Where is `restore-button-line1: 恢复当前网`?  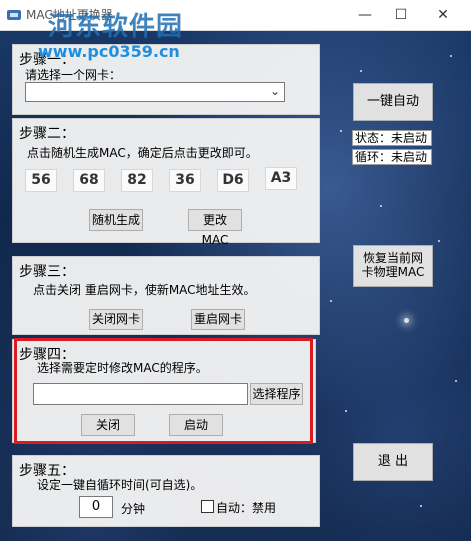
restore-button-line1: 恢复当前网 is located at coordinates (392, 258).